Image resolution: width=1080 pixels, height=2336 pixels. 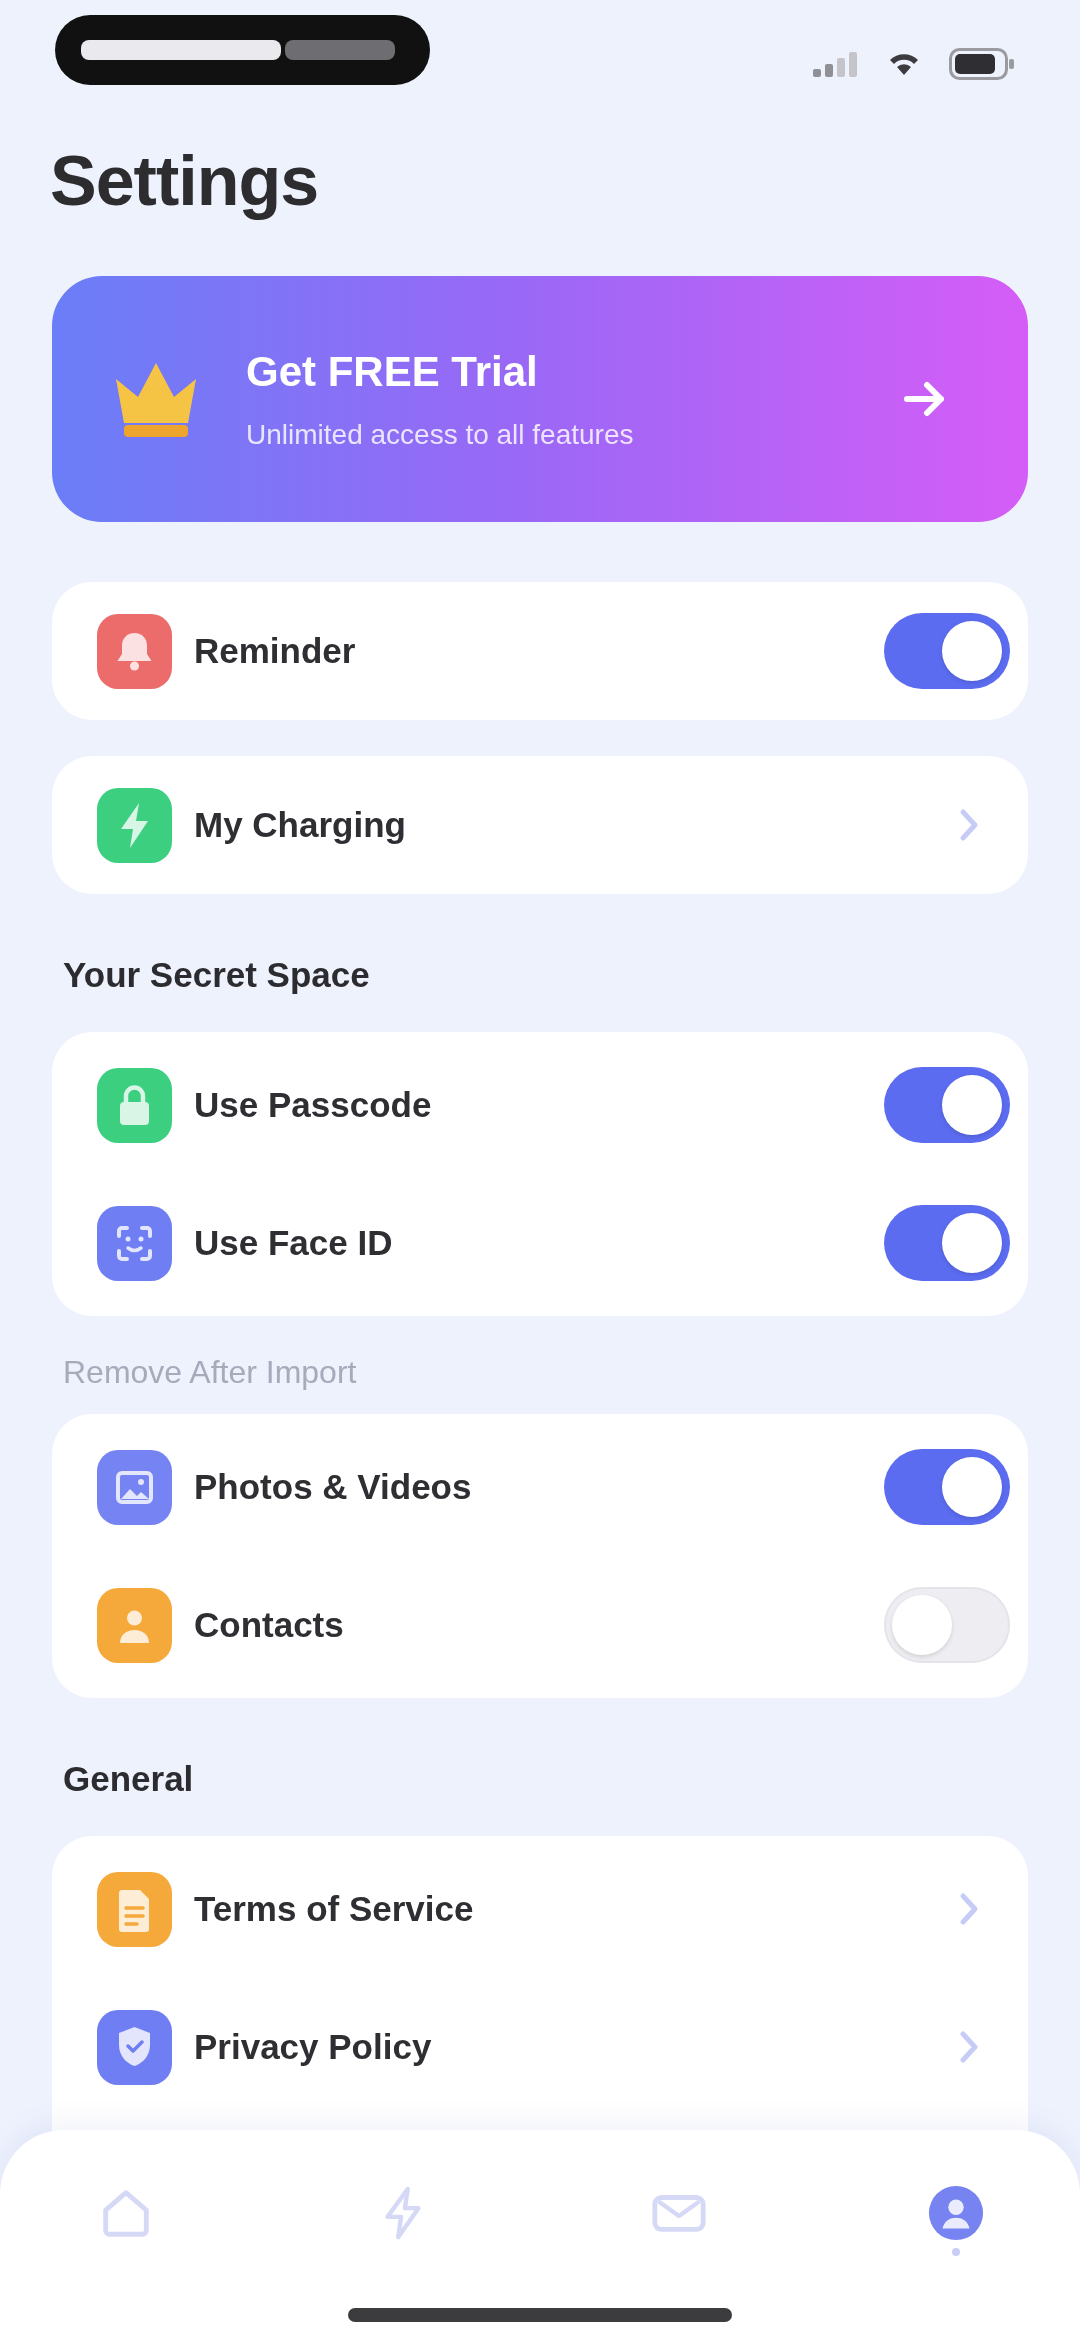 What do you see at coordinates (210, 1372) in the screenshot?
I see `section-header: Remove After Import` at bounding box center [210, 1372].